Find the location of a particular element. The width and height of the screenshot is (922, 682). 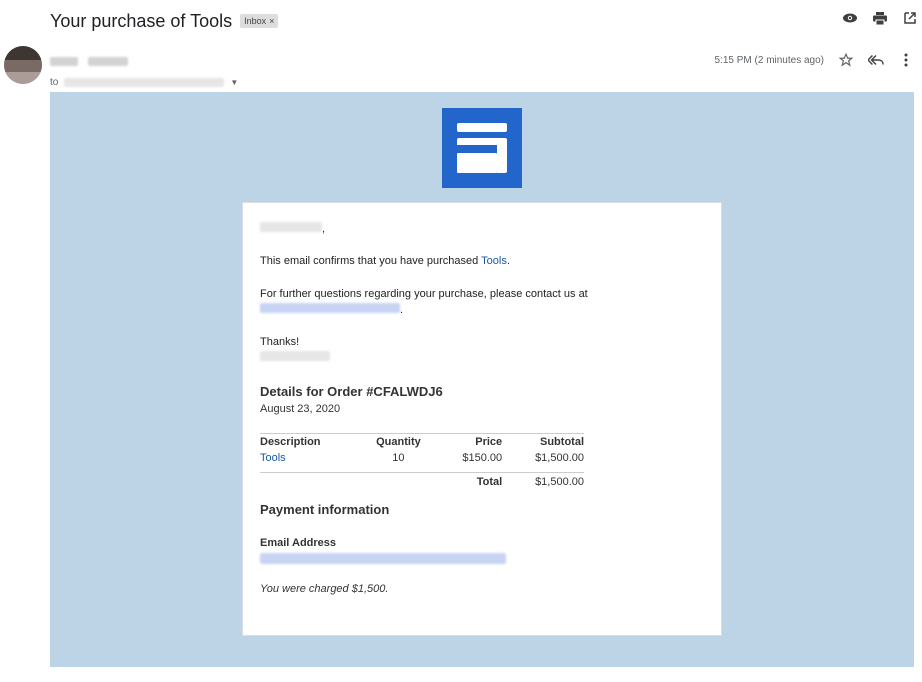

message-meta: 5:15 PM (2 minutes ago) is located at coordinates (815, 60).